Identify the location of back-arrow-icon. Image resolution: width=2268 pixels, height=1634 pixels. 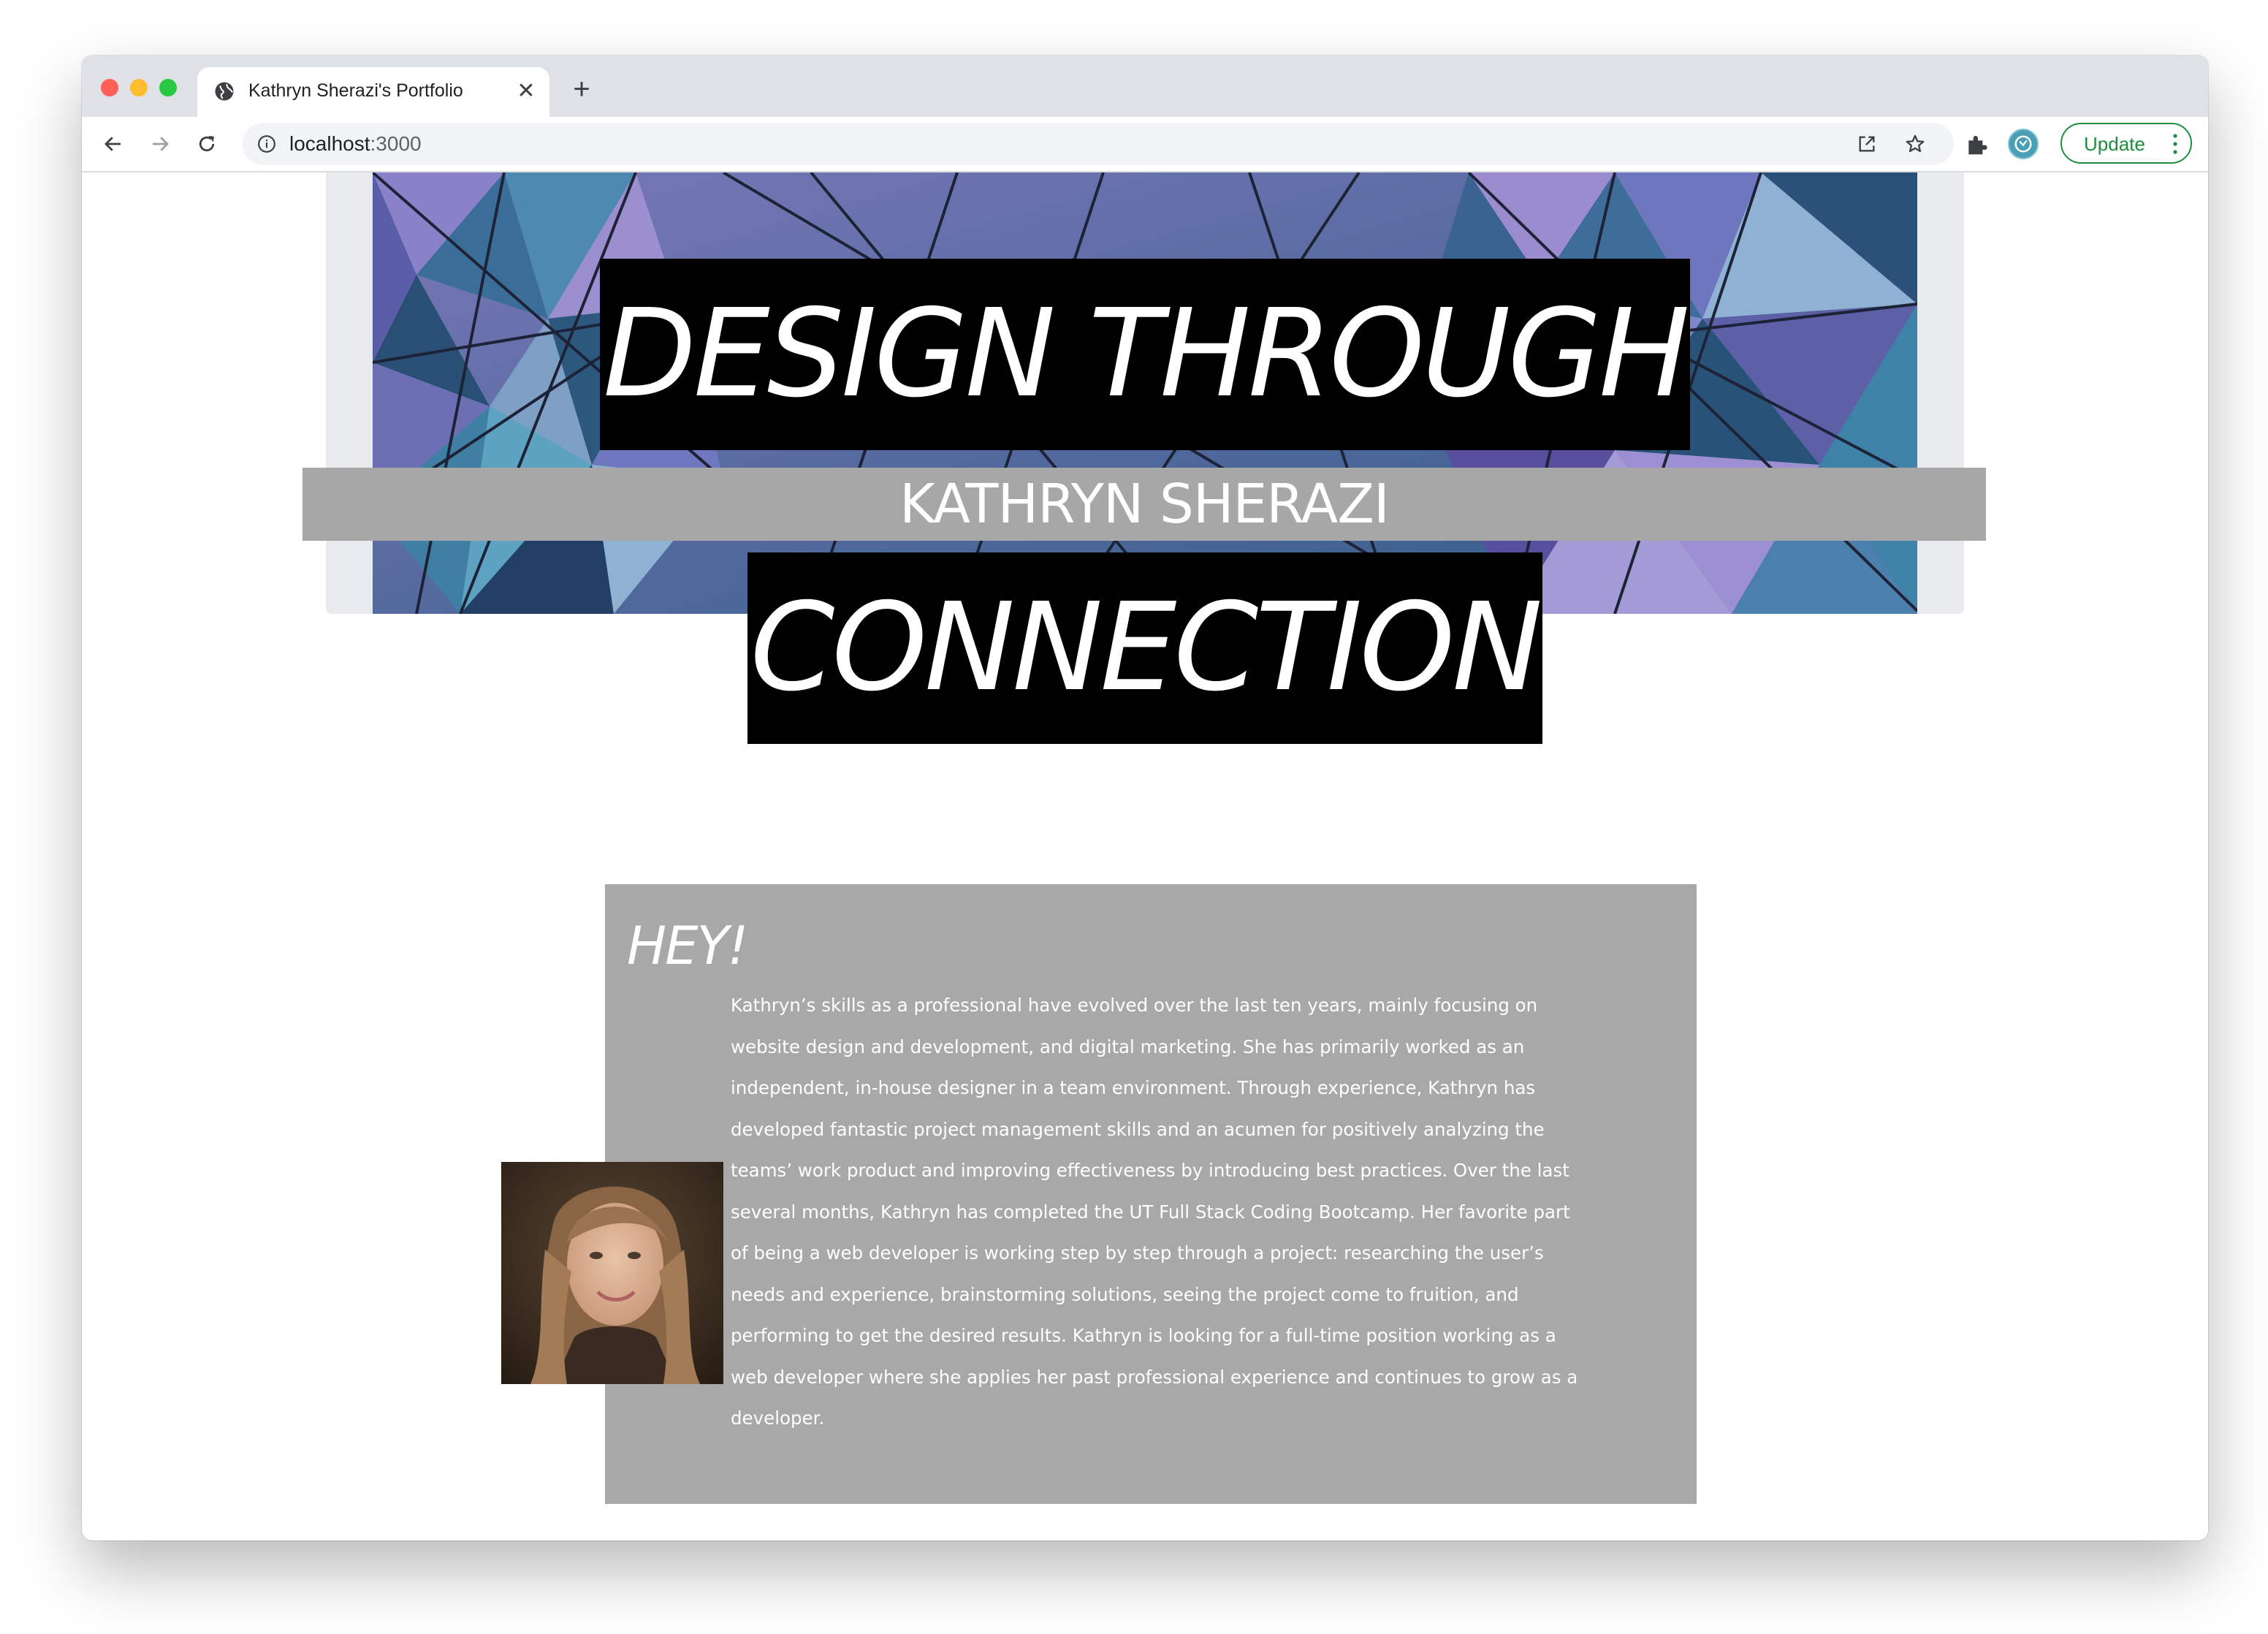
(112, 144).